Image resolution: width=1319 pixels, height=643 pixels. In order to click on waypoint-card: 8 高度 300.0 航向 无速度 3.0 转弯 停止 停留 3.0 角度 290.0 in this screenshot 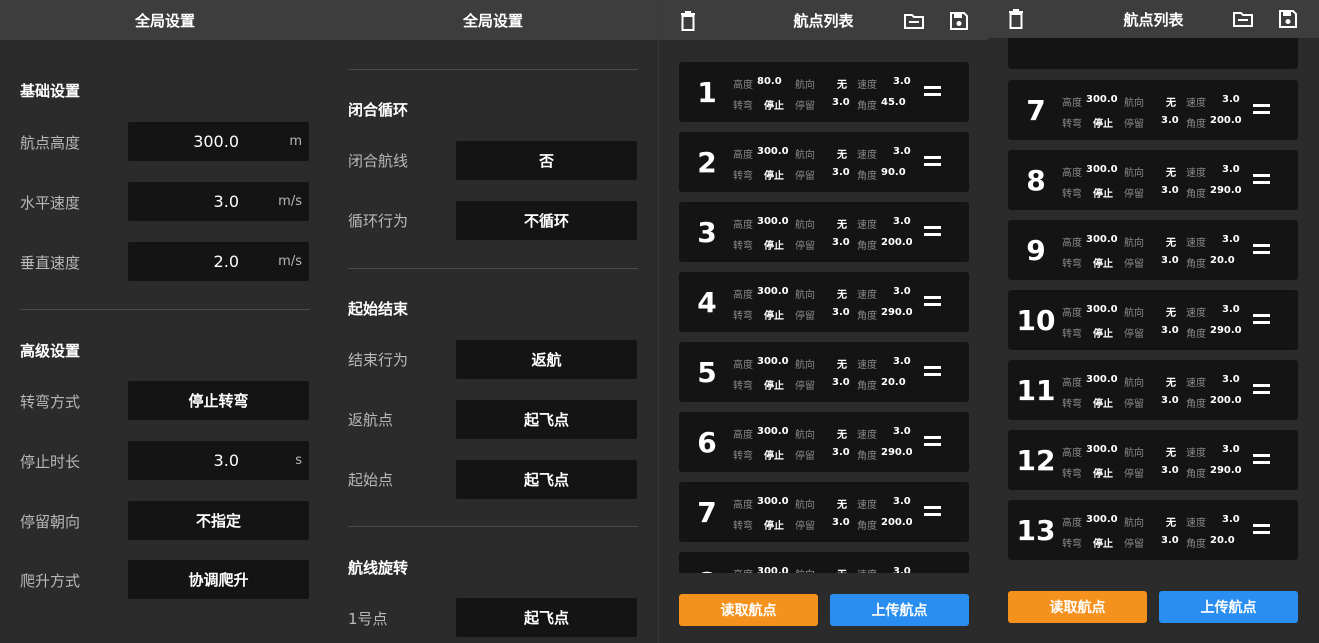, I will do `click(1153, 180)`.